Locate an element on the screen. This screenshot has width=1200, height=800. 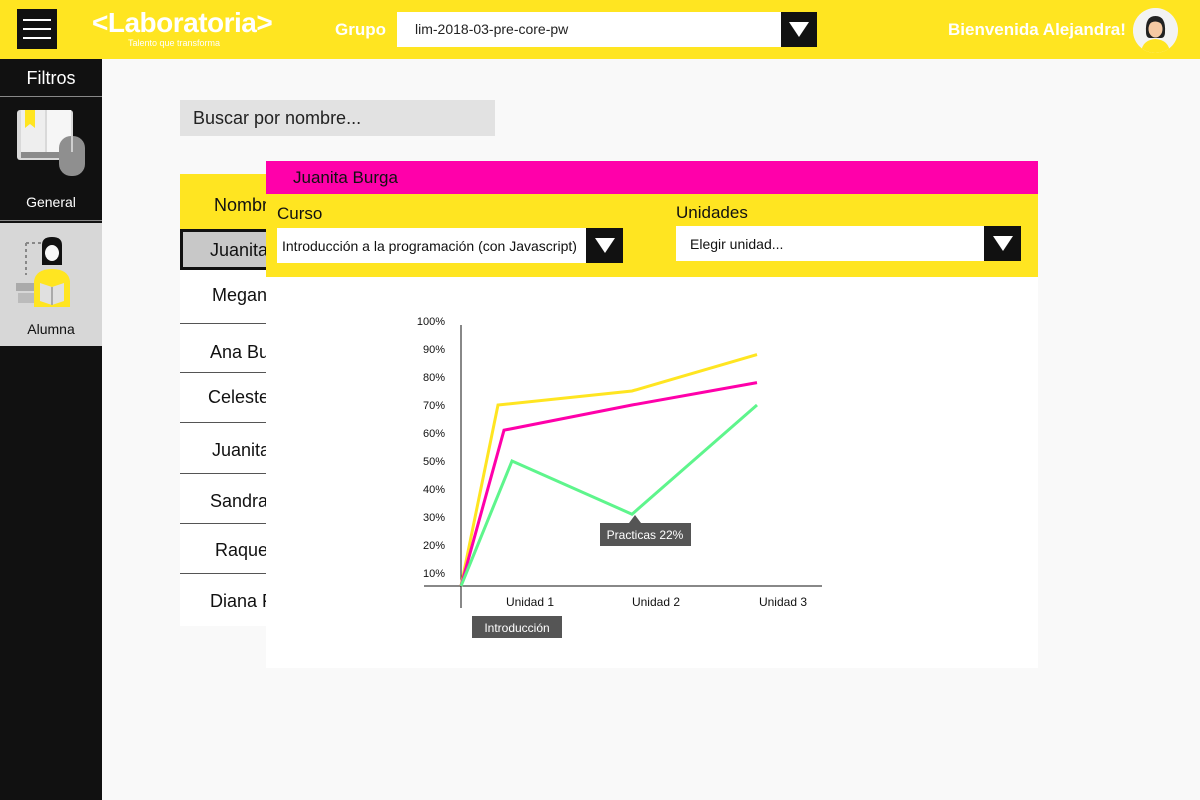
group-select: lim-2018-03-pre-core-pw is located at coordinates (607, 29).